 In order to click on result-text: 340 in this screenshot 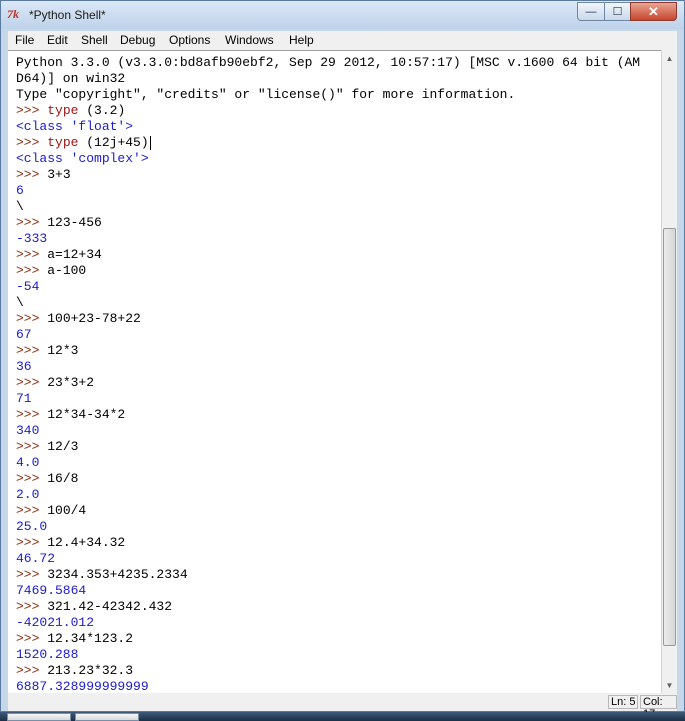, I will do `click(28, 430)`.